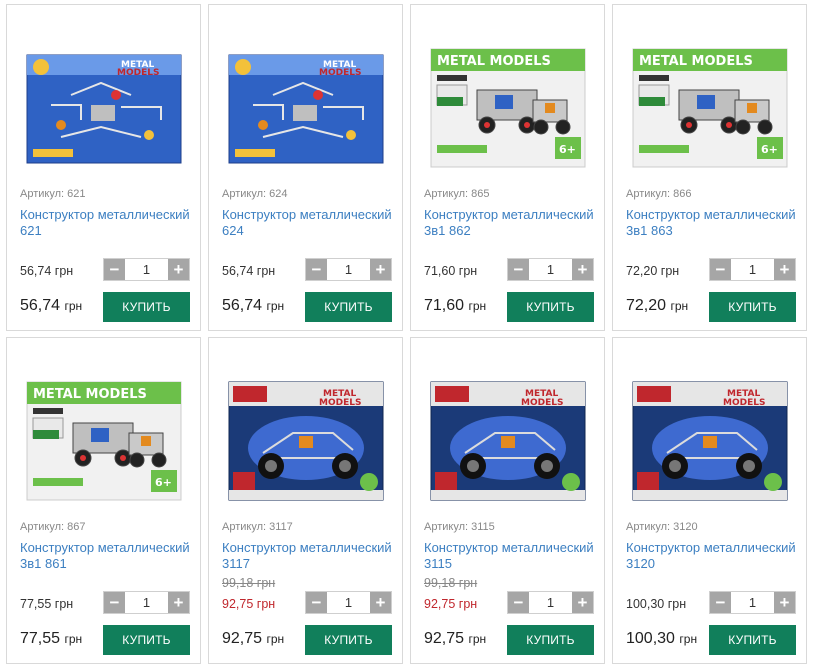 Image resolution: width=819 pixels, height=669 pixels. Describe the element at coordinates (108, 223) in the screenshot. I see `product-name-link: Конструктор металлический 621` at that location.